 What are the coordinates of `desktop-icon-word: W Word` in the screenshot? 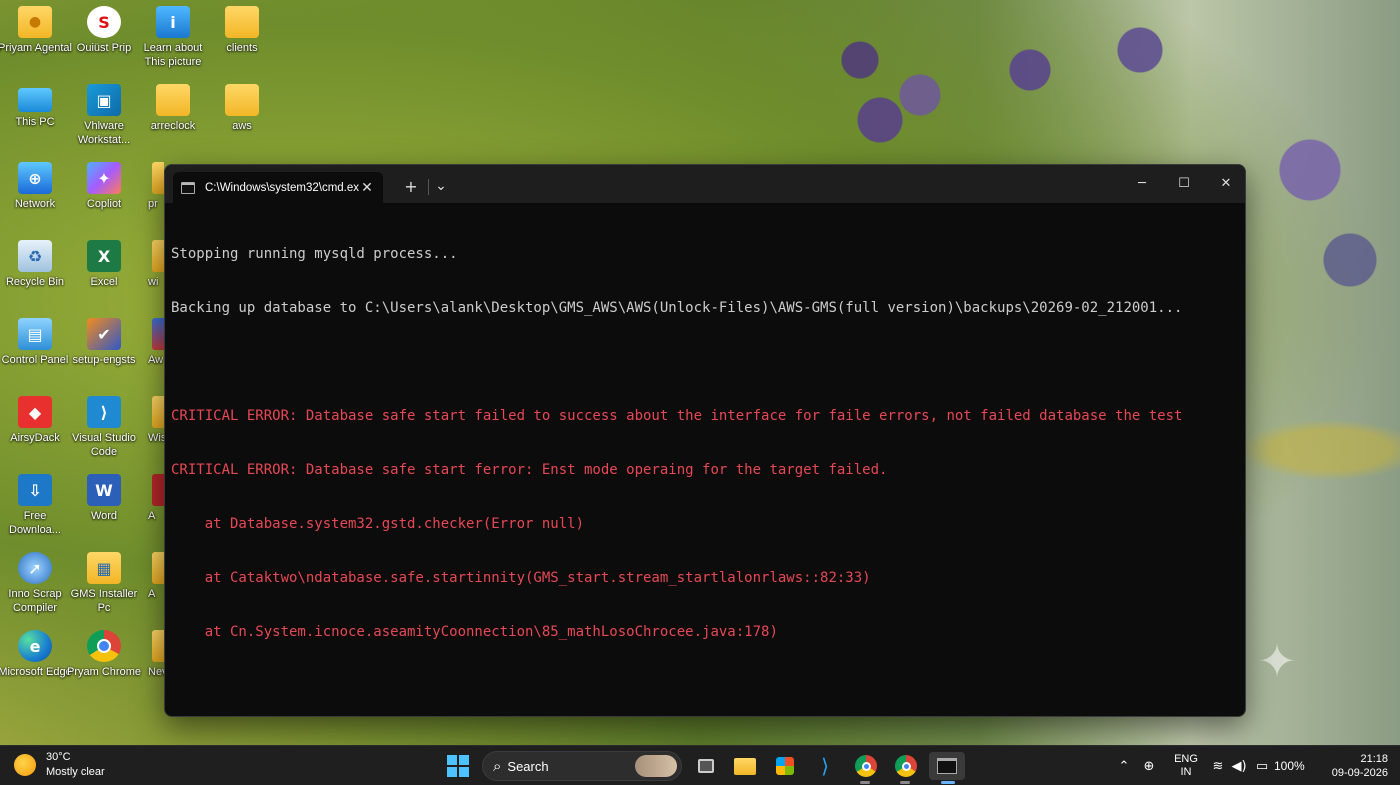 It's located at (104, 506).